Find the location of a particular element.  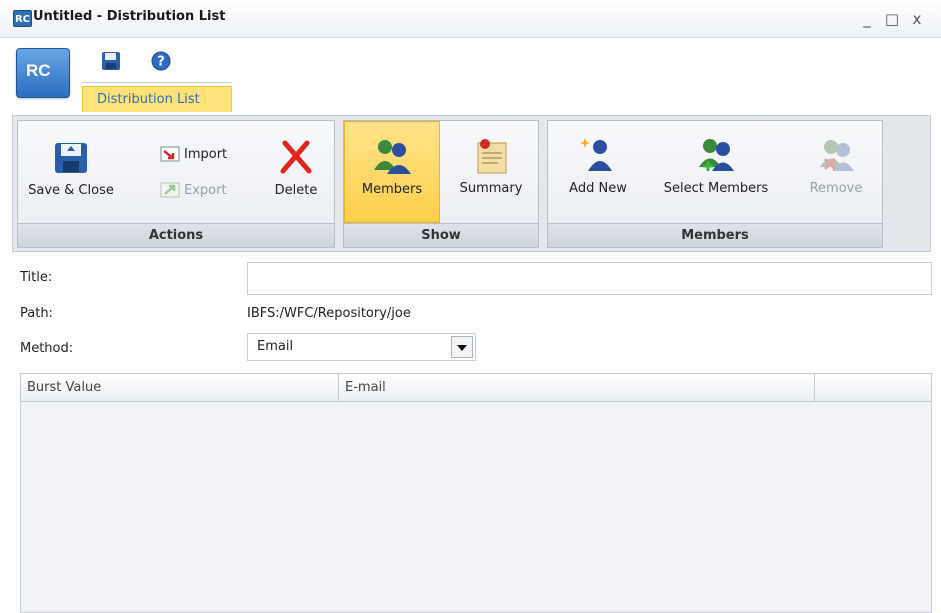

save-close-label: Save & Close is located at coordinates (71, 190).